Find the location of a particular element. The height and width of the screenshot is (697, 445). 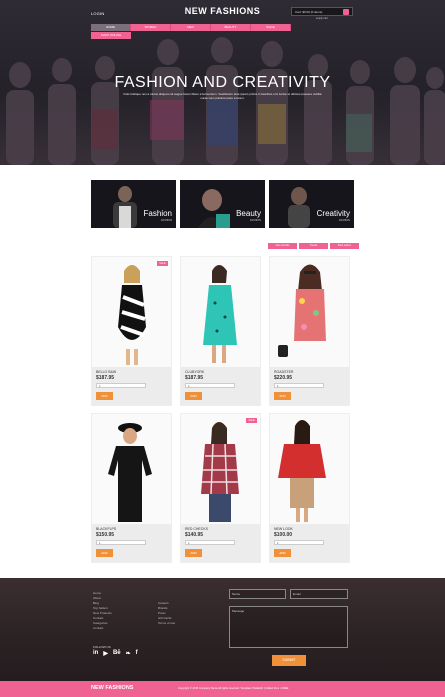

hero-title: FASHION AND CREATIVITY is located at coordinates (222, 82).